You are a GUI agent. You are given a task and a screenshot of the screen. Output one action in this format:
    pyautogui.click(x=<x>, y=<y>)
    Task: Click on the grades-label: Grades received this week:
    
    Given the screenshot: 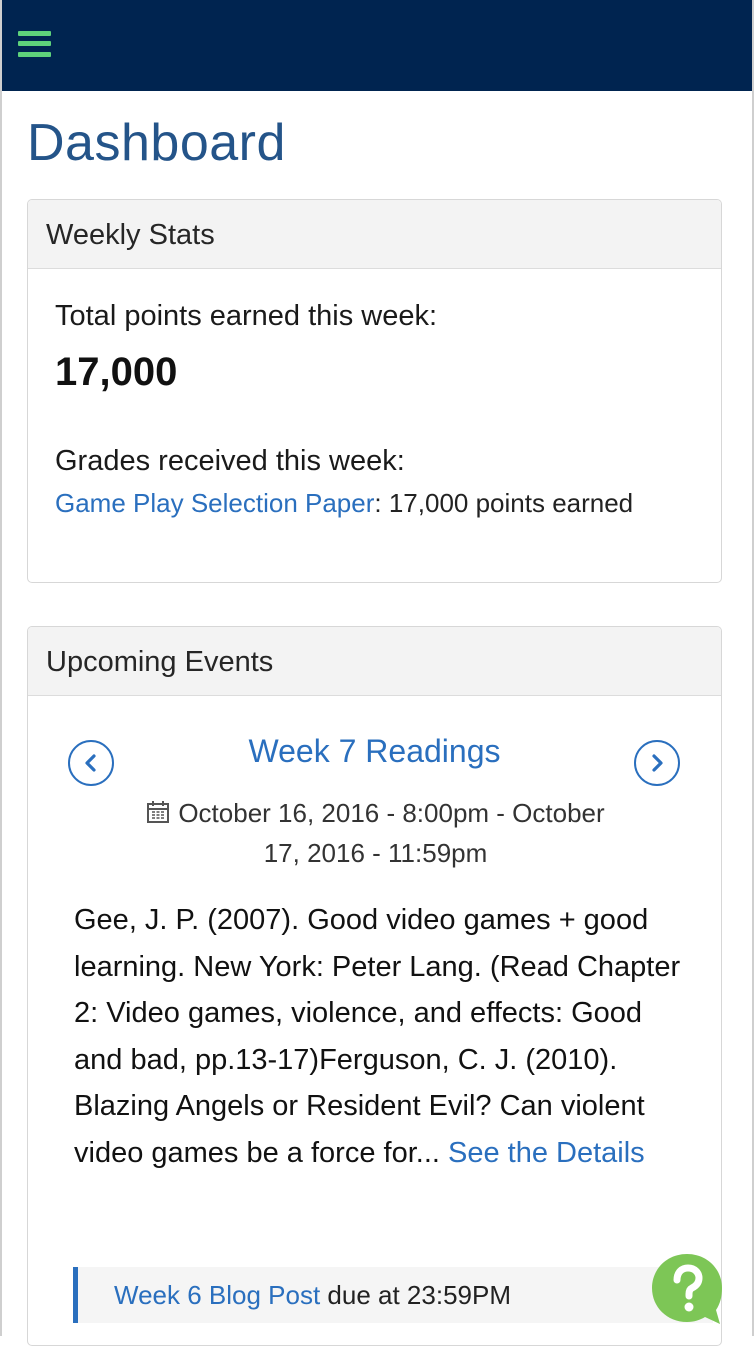 What is the action you would take?
    pyautogui.click(x=230, y=461)
    